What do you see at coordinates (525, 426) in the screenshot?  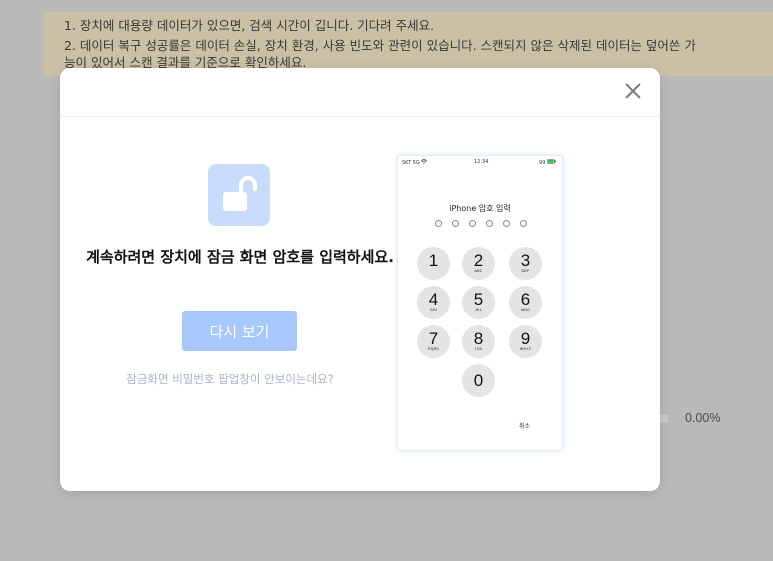 I see `phone-cancel-label: 취소` at bounding box center [525, 426].